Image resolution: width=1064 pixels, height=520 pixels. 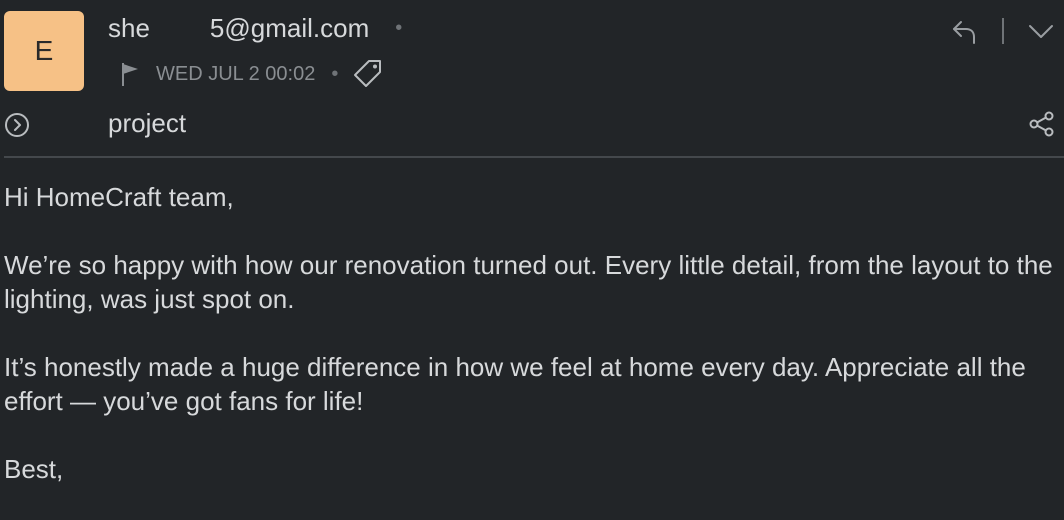 I want to click on flag-icon, so click(x=130, y=74).